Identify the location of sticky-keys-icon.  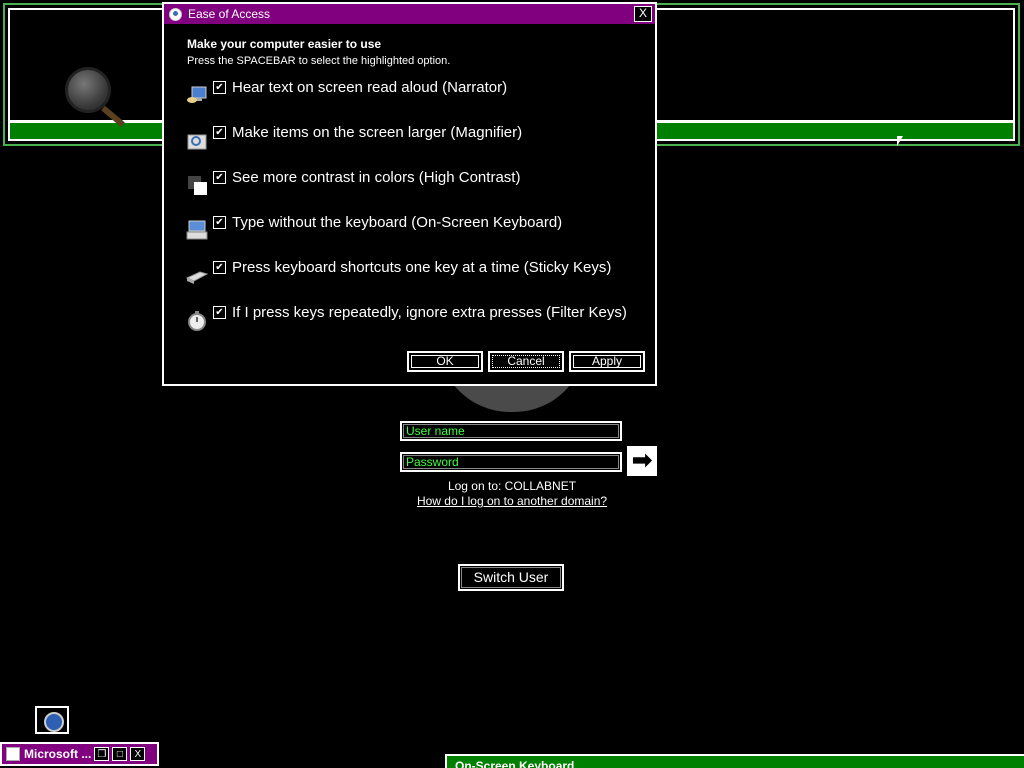
(197, 277).